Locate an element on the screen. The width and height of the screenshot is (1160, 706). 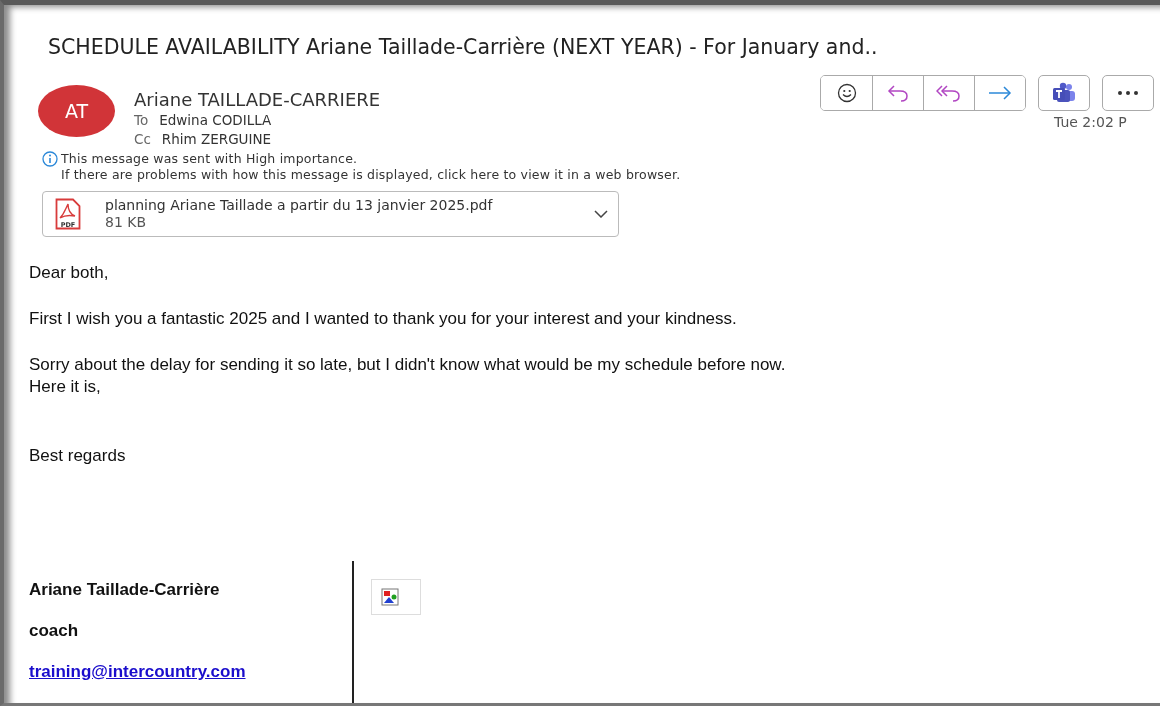
recipient-label: To is located at coordinates (141, 120).